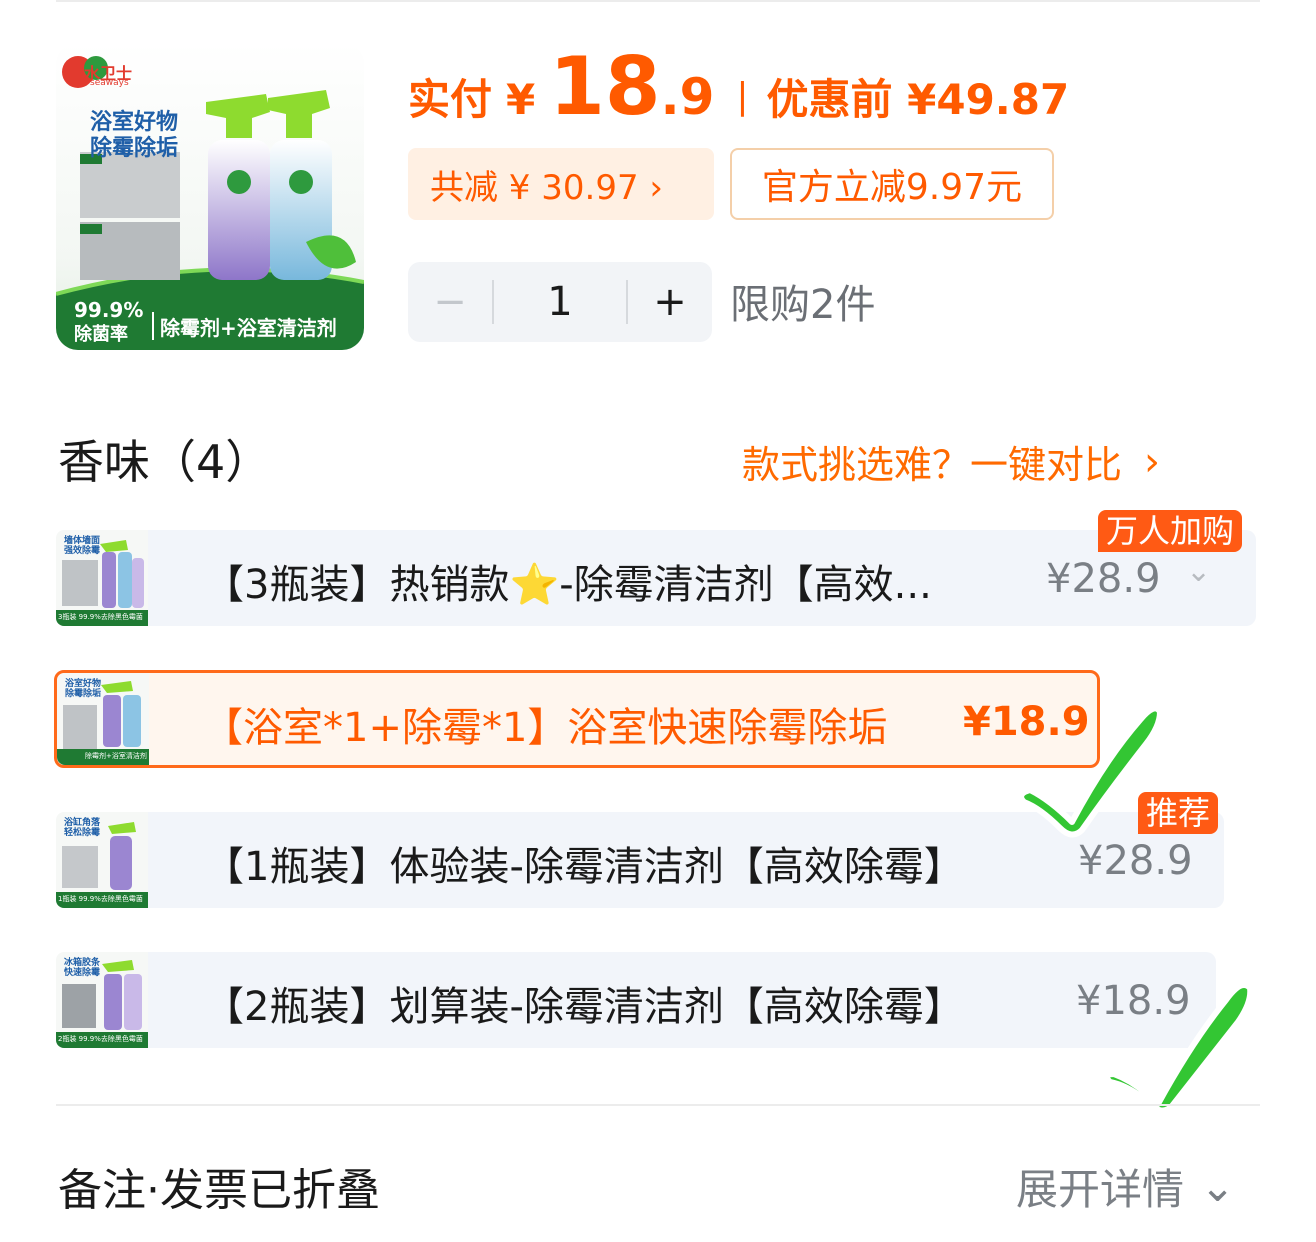  I want to click on compare-link: 款式挑选难？一键对比 ›, so click(951, 461).